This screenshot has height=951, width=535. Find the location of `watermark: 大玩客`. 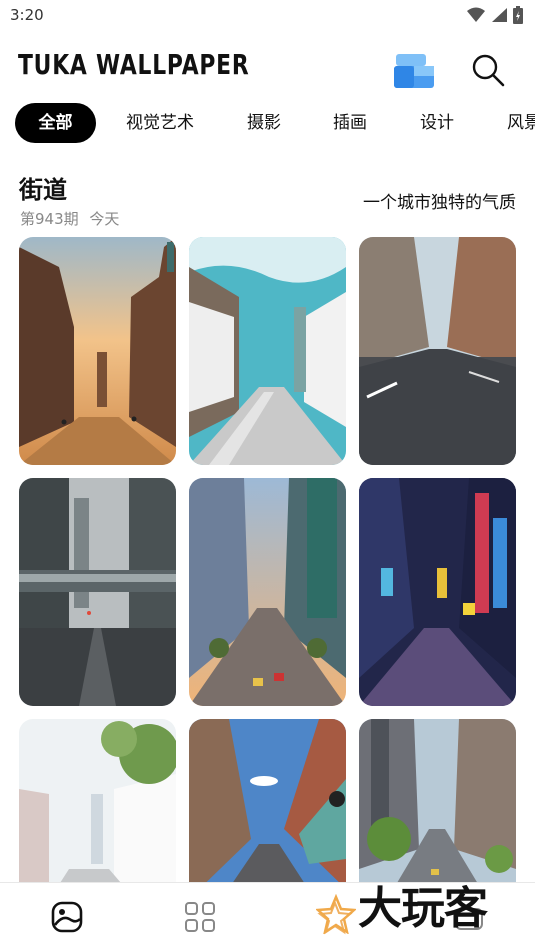

watermark: 大玩客 is located at coordinates (421, 906).